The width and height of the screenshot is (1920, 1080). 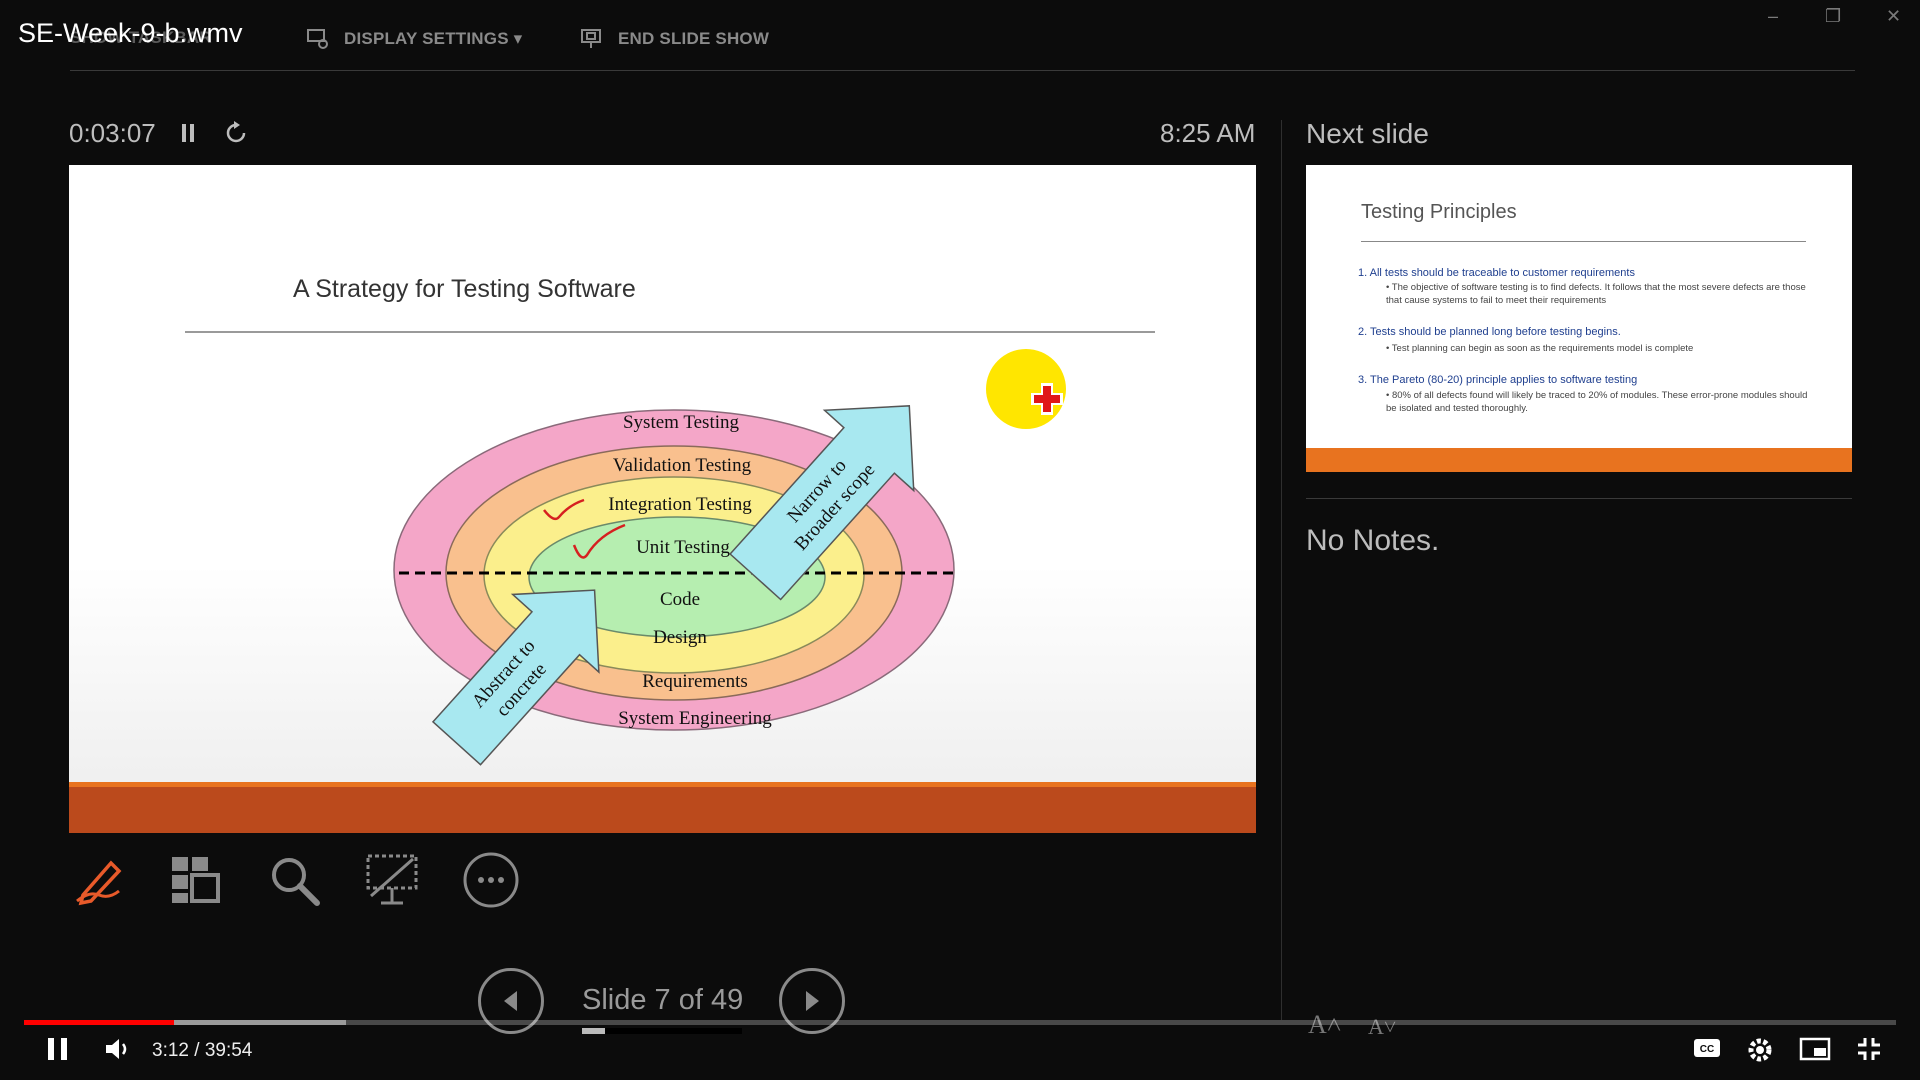 I want to click on svg-text: CC, so click(x=1707, y=1049).